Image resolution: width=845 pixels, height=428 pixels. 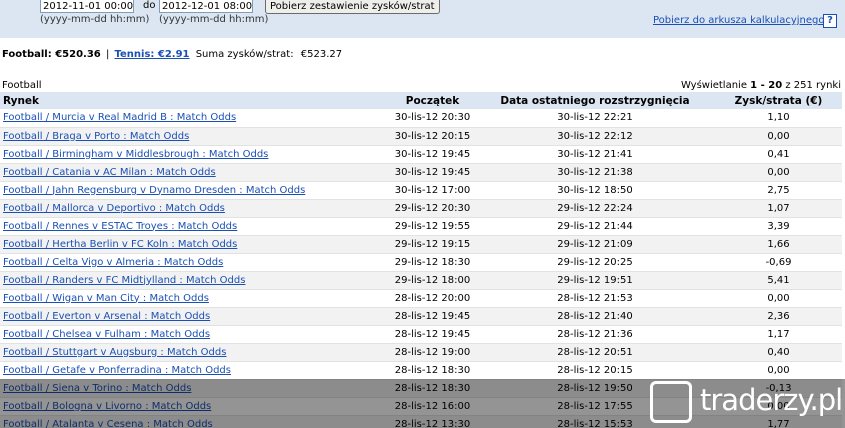 What do you see at coordinates (778, 154) in the screenshot?
I see `profit-loss-cell: 0,41` at bounding box center [778, 154].